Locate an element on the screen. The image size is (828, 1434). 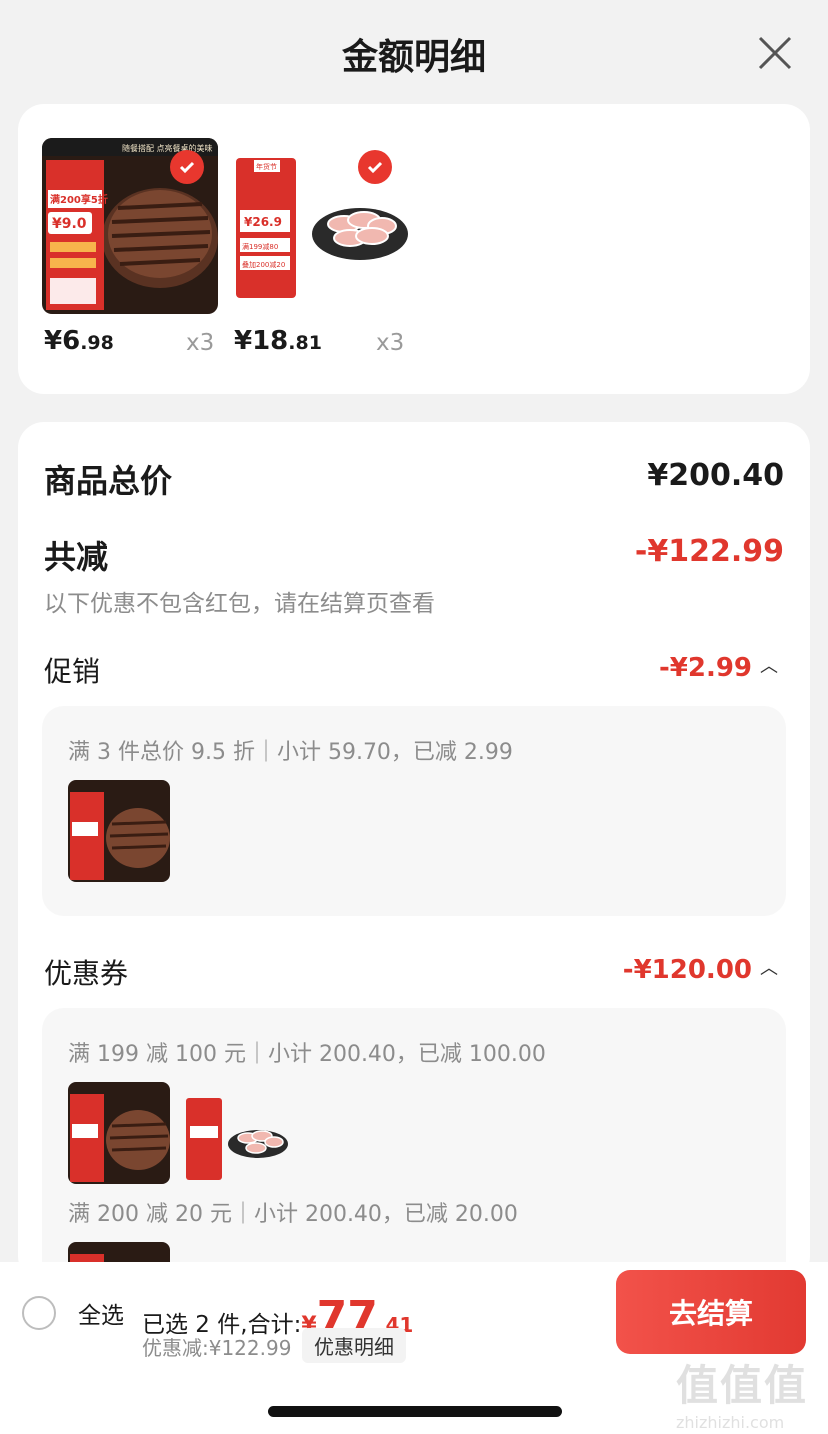
coupon-product-thumb-lamb is located at coordinates (239, 1138).